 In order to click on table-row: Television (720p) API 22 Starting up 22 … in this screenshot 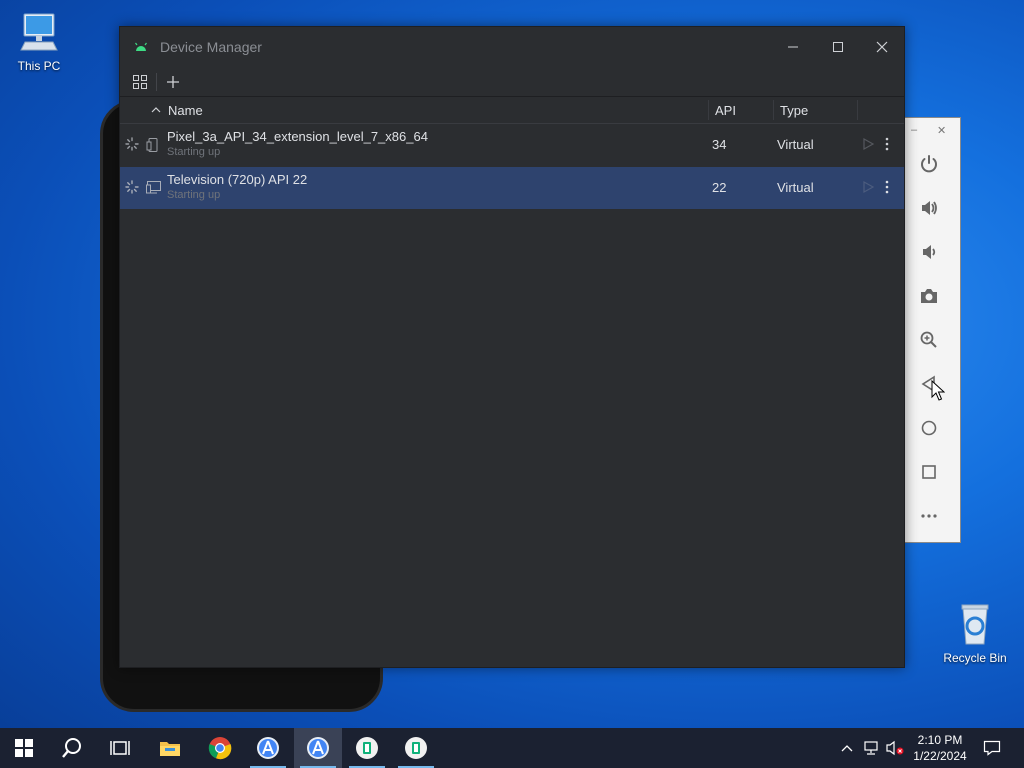, I will do `click(512, 188)`.